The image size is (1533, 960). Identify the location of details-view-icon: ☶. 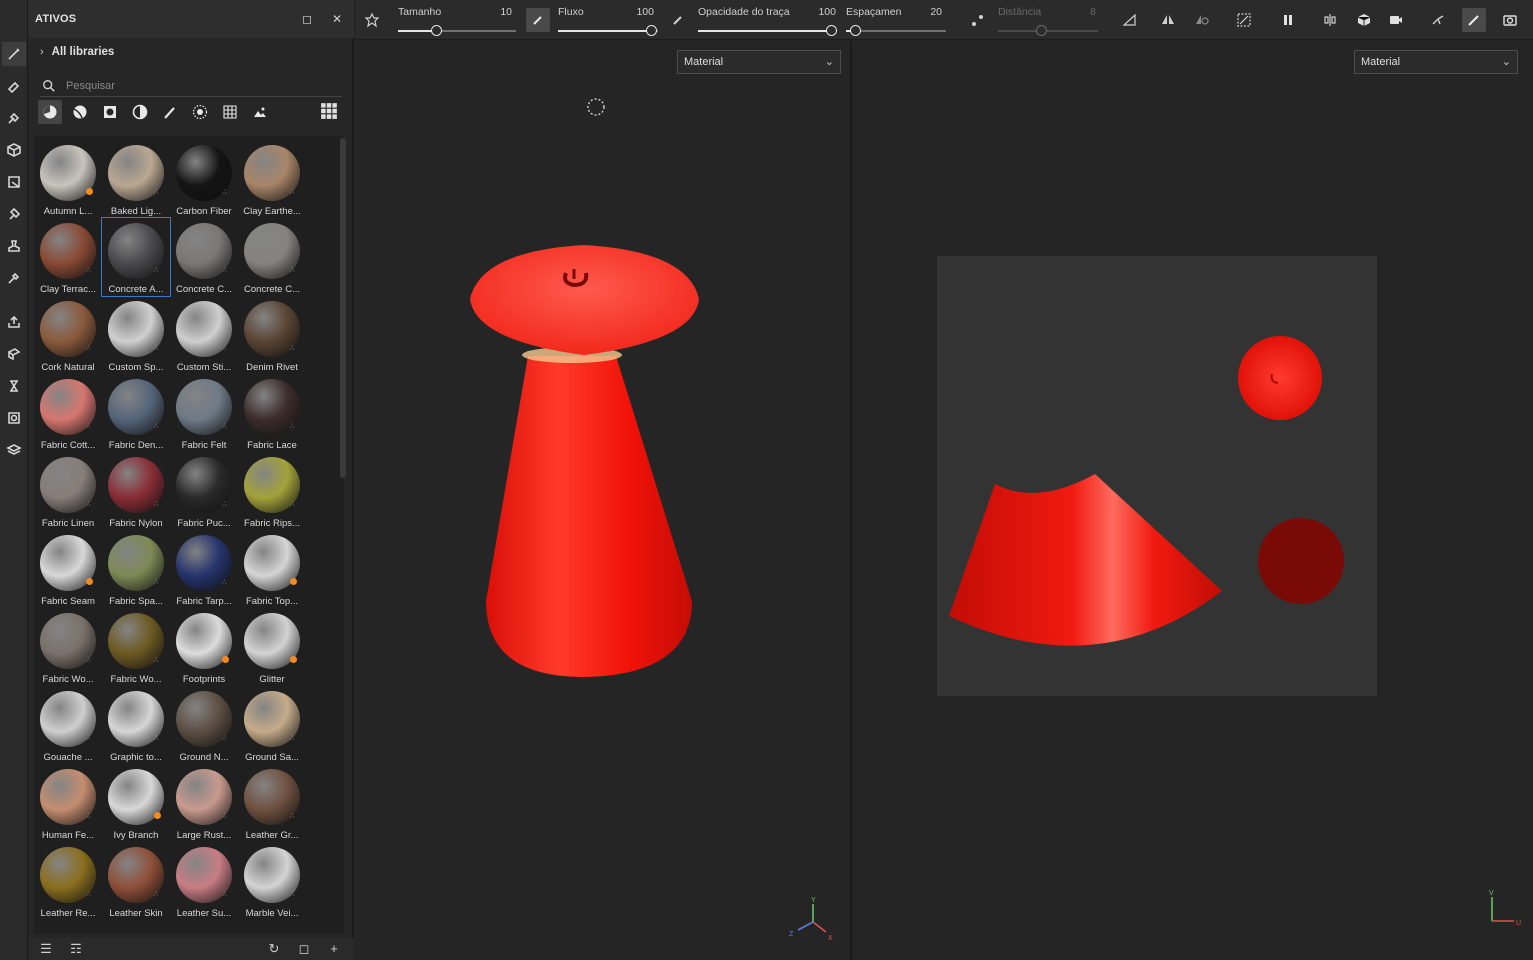
(76, 949).